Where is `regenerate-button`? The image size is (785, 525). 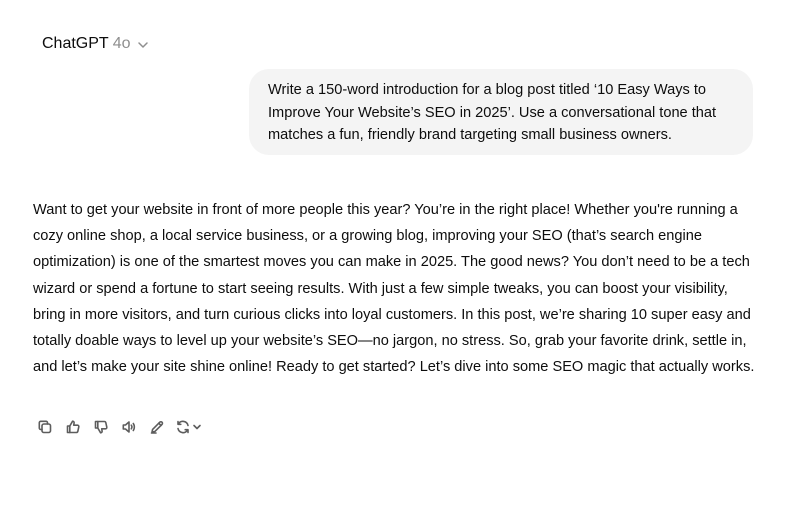 regenerate-button is located at coordinates (188, 427).